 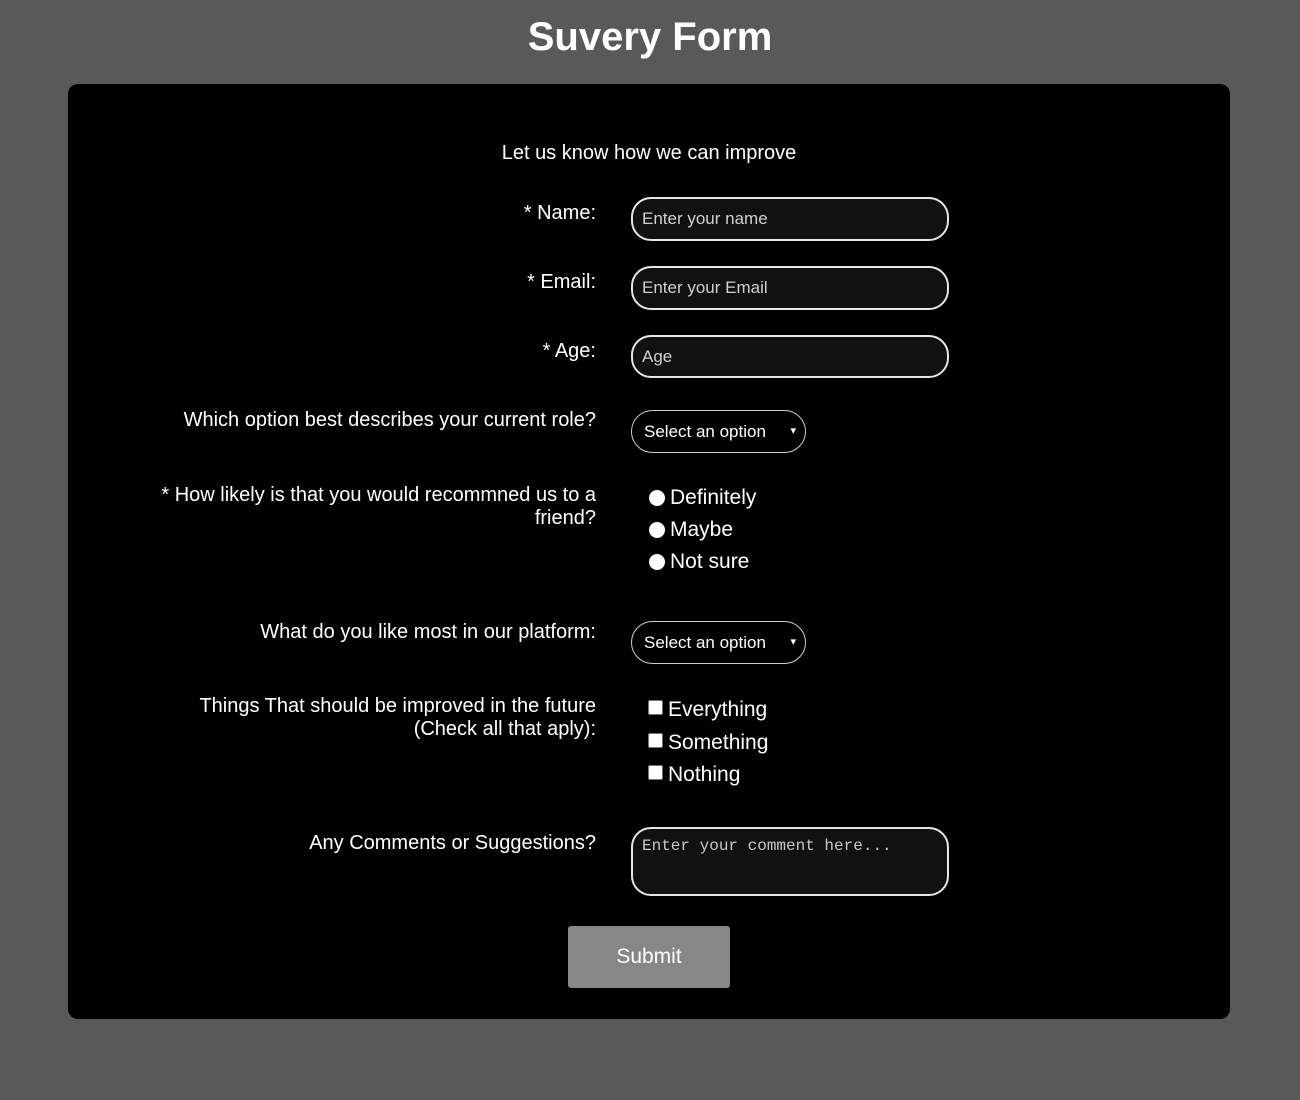 I want to click on email-label: * Email:, so click(x=561, y=282).